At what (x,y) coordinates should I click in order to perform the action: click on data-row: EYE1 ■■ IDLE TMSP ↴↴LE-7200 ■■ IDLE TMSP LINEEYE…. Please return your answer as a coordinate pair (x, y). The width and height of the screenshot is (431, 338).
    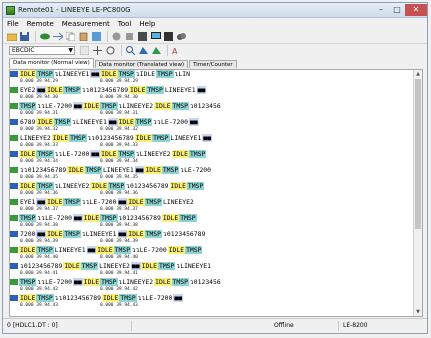
    Looking at the image, I should click on (212, 202).